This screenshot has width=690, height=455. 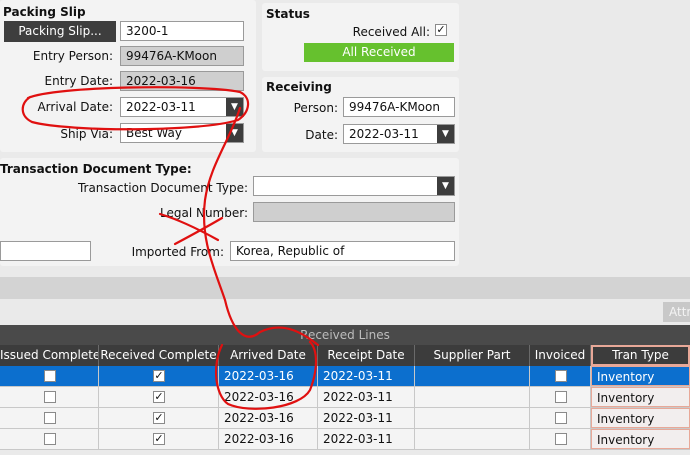 What do you see at coordinates (78, 81) in the screenshot?
I see `entry-date-label: Entry Date:` at bounding box center [78, 81].